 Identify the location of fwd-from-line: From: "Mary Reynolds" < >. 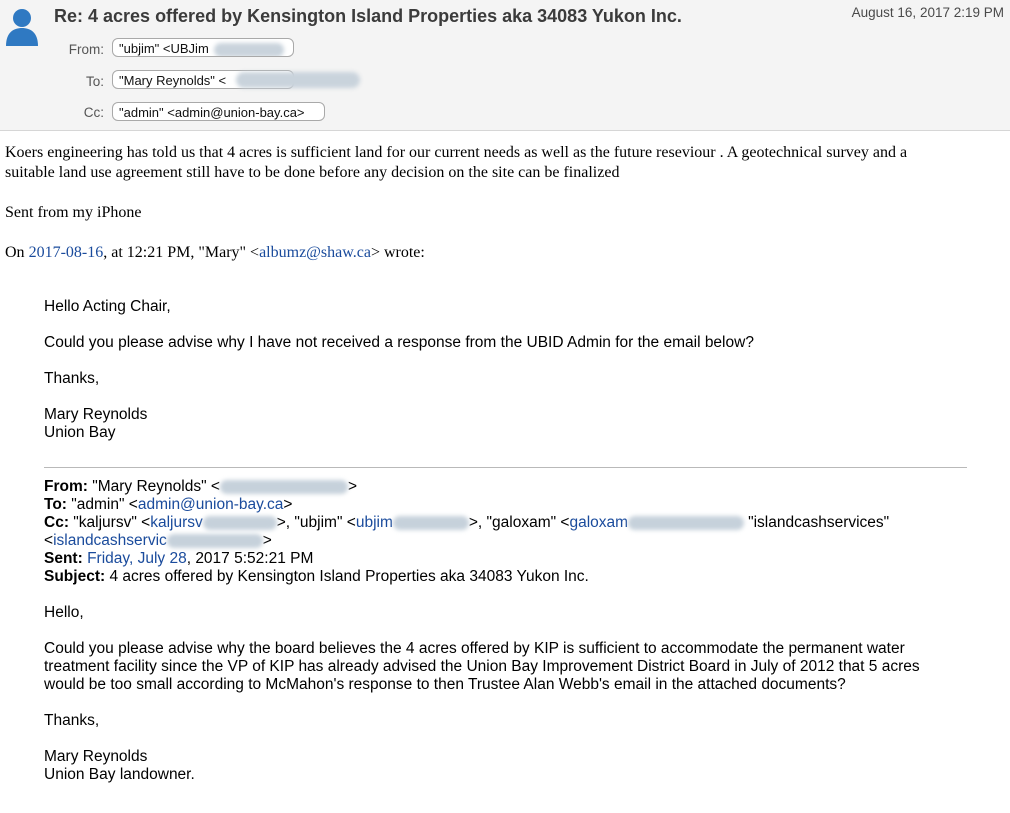
(509, 487).